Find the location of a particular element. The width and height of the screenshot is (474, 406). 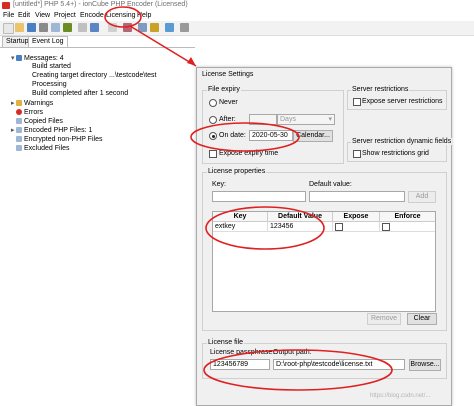

after-radio is located at coordinates (213, 120).